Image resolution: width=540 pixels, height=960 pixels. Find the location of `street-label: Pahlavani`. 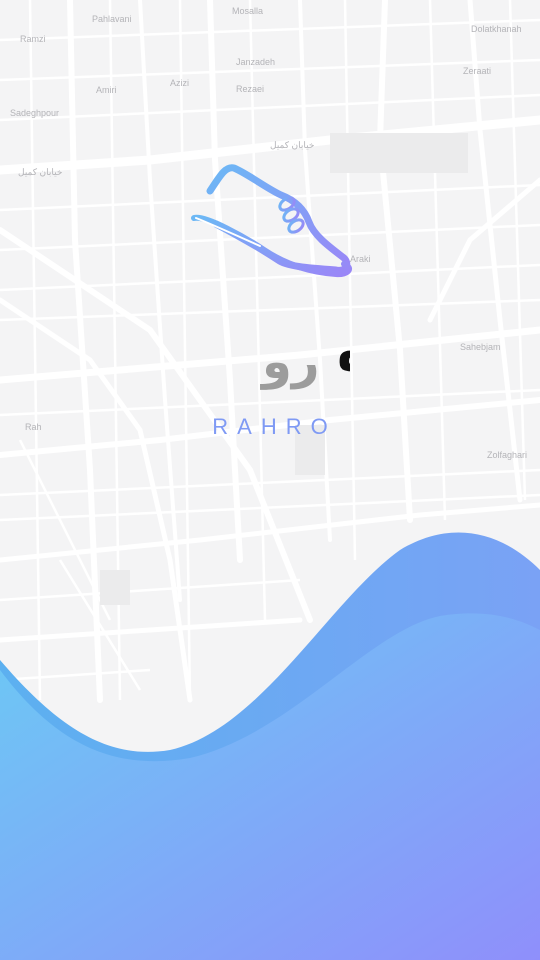

street-label: Pahlavani is located at coordinates (112, 19).